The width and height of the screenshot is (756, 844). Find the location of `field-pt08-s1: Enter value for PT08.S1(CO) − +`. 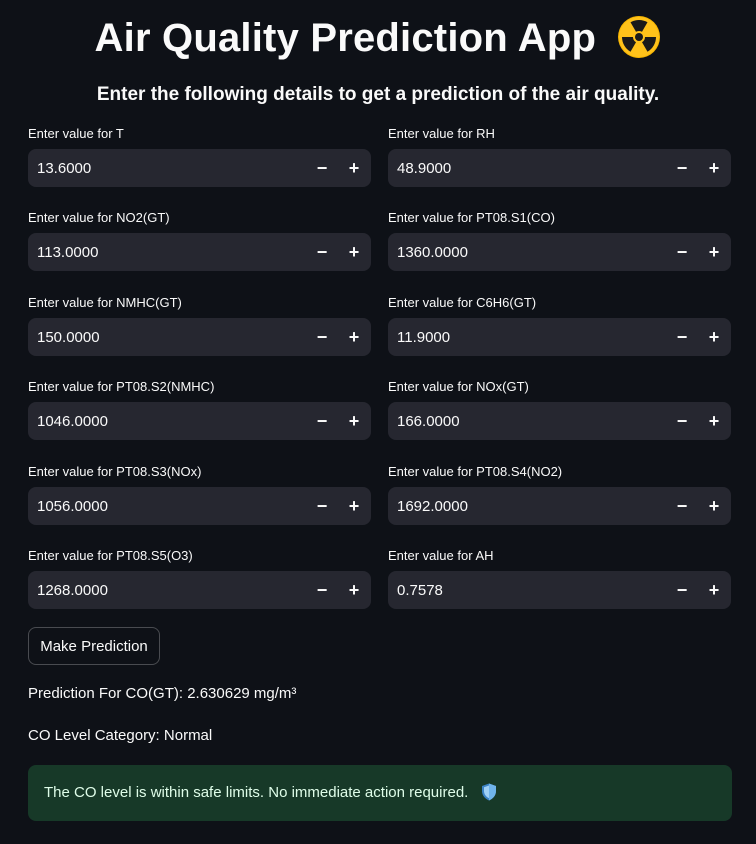

field-pt08-s1: Enter value for PT08.S1(CO) − + is located at coordinates (559, 251).